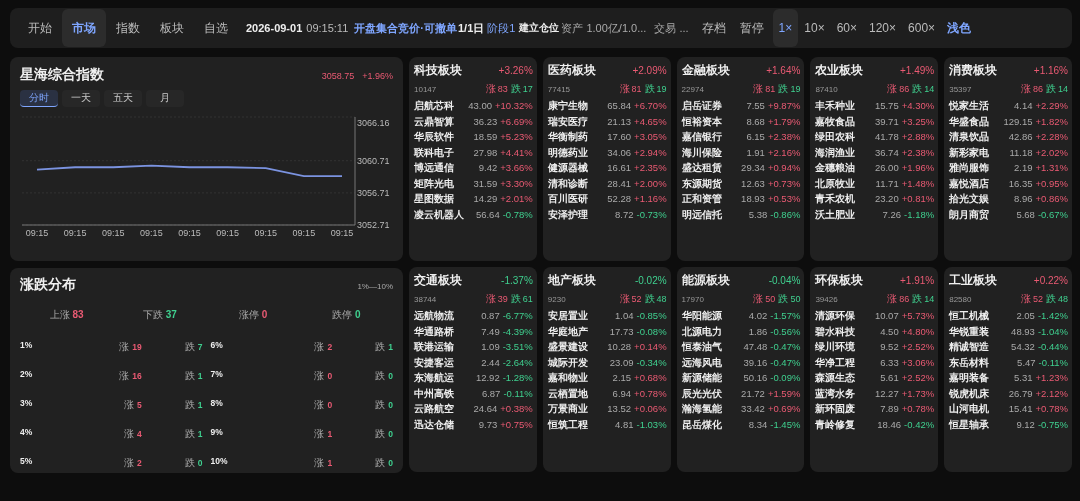 This screenshot has height=501, width=1080. Describe the element at coordinates (123, 98) in the screenshot. I see `range-tab: 五天` at that location.